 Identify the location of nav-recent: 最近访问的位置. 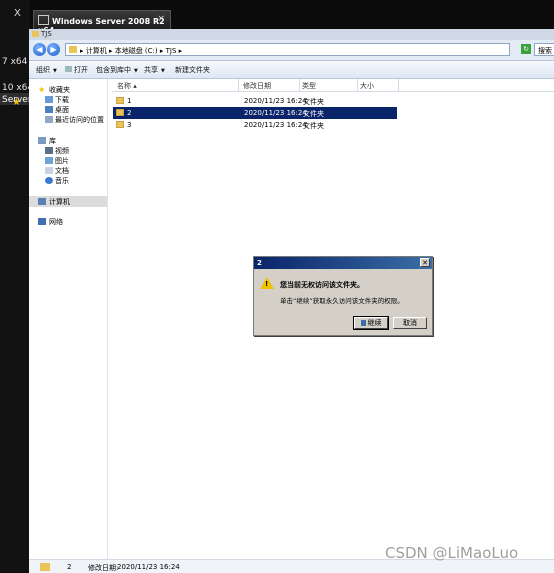
(79, 120).